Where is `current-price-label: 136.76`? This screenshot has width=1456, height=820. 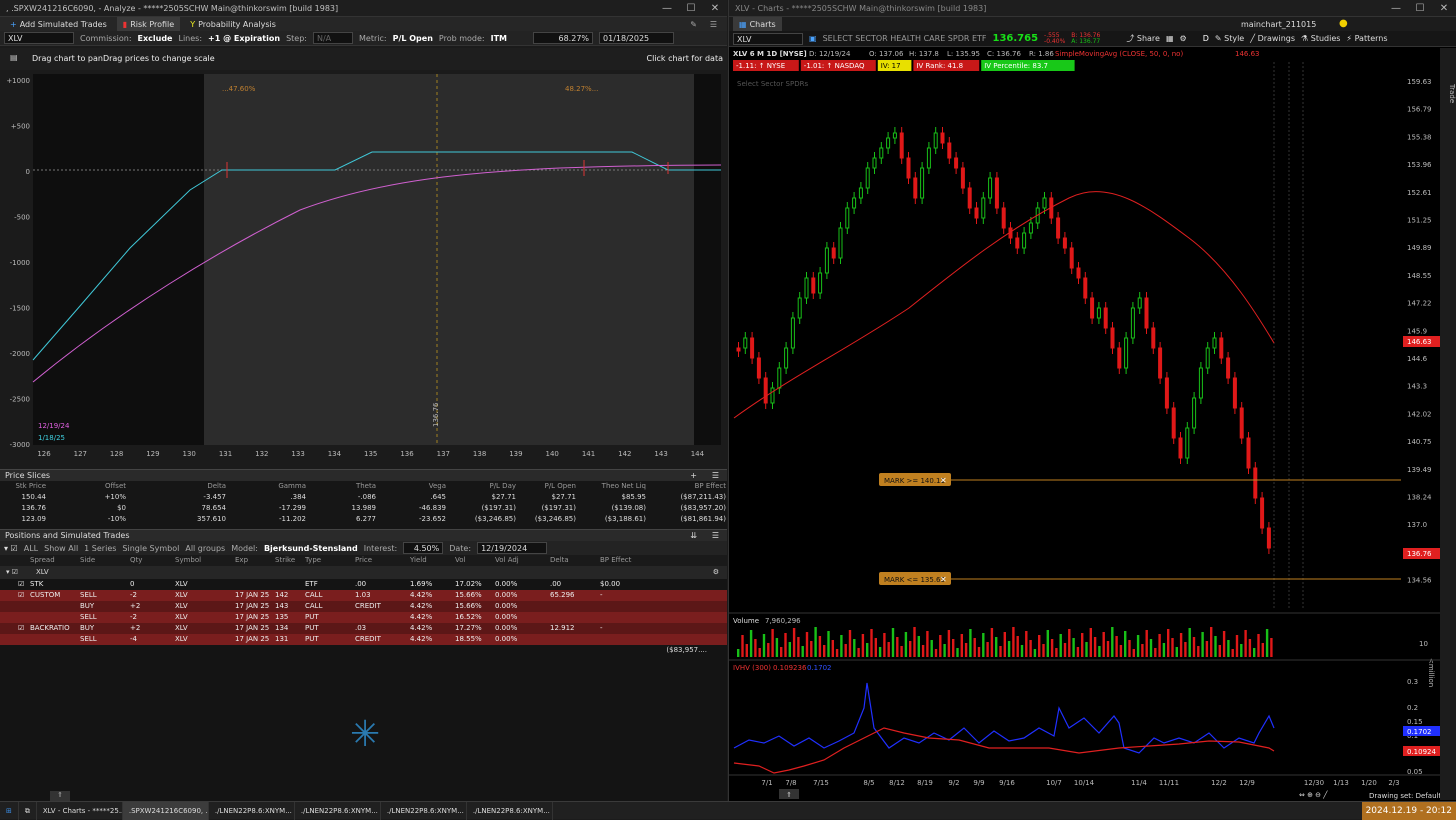
current-price-label: 136.76 is located at coordinates (436, 414).